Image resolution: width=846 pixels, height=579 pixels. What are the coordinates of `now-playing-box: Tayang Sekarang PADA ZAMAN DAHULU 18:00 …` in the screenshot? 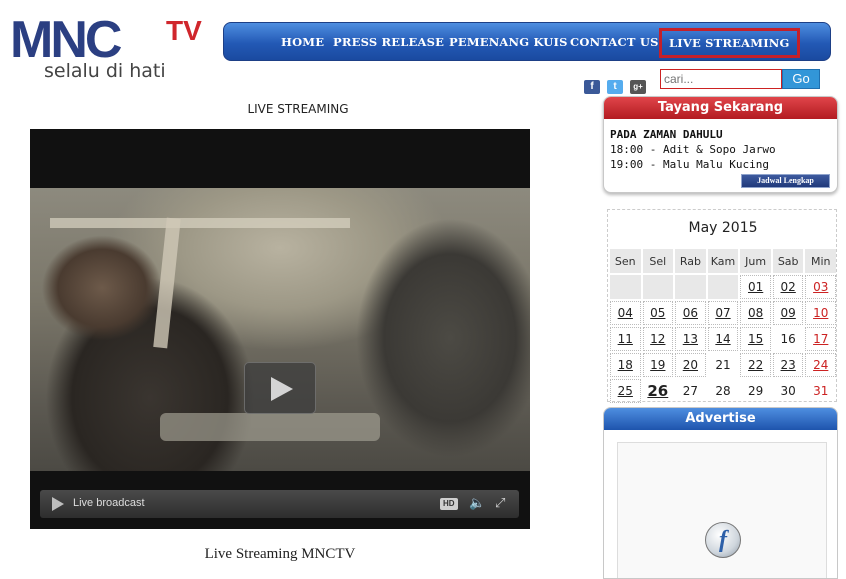 It's located at (720, 144).